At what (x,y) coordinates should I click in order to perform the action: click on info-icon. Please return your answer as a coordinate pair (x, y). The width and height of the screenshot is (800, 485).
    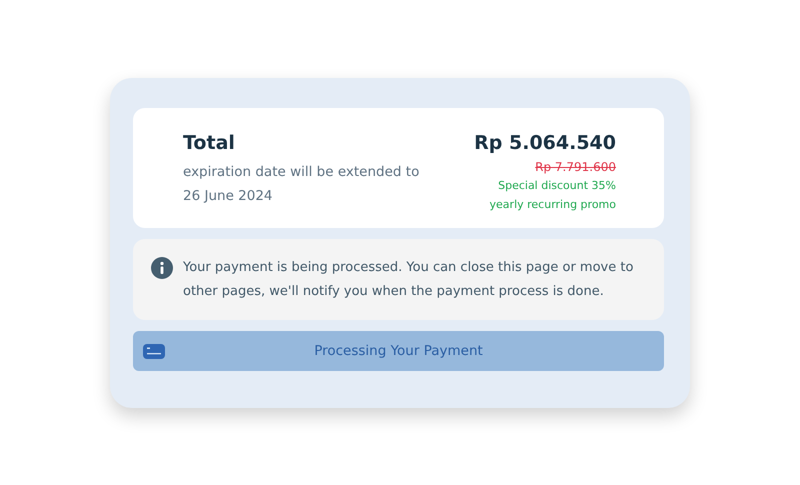
    Looking at the image, I should click on (162, 268).